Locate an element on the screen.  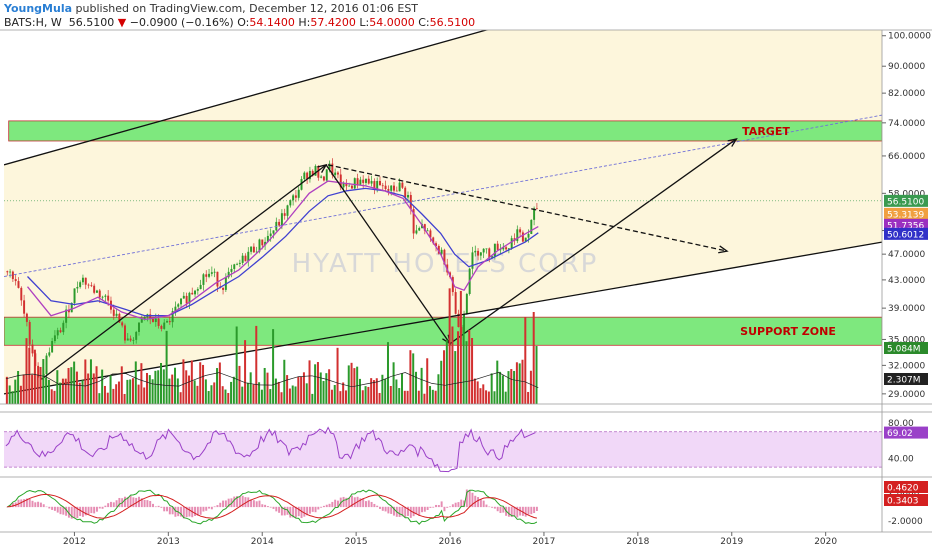
high-label: H: is located at coordinates (304, 22).